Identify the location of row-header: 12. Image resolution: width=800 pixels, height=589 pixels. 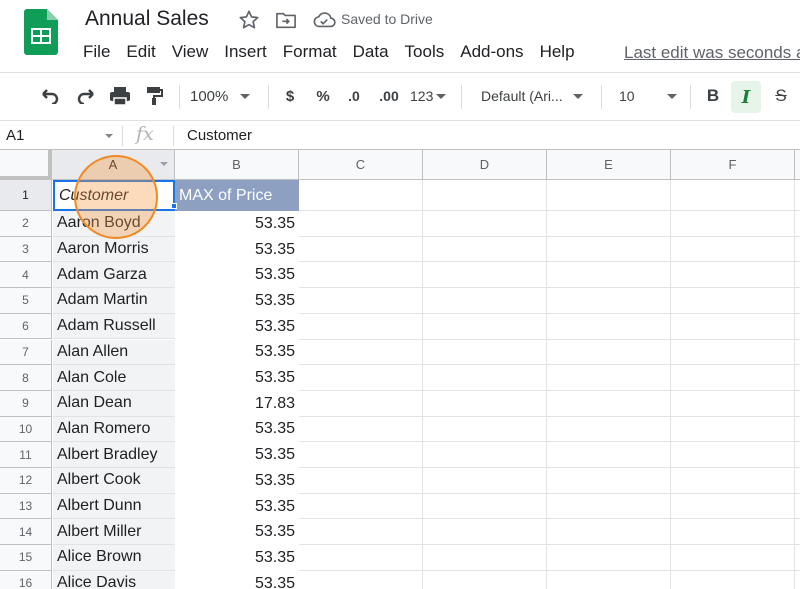
(26, 481).